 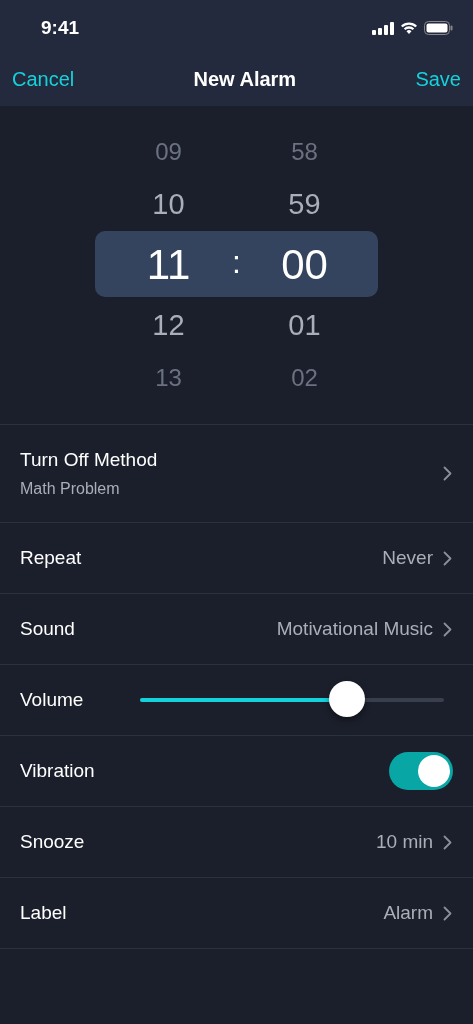 What do you see at coordinates (404, 842) in the screenshot?
I see `setting-value: 10 min` at bounding box center [404, 842].